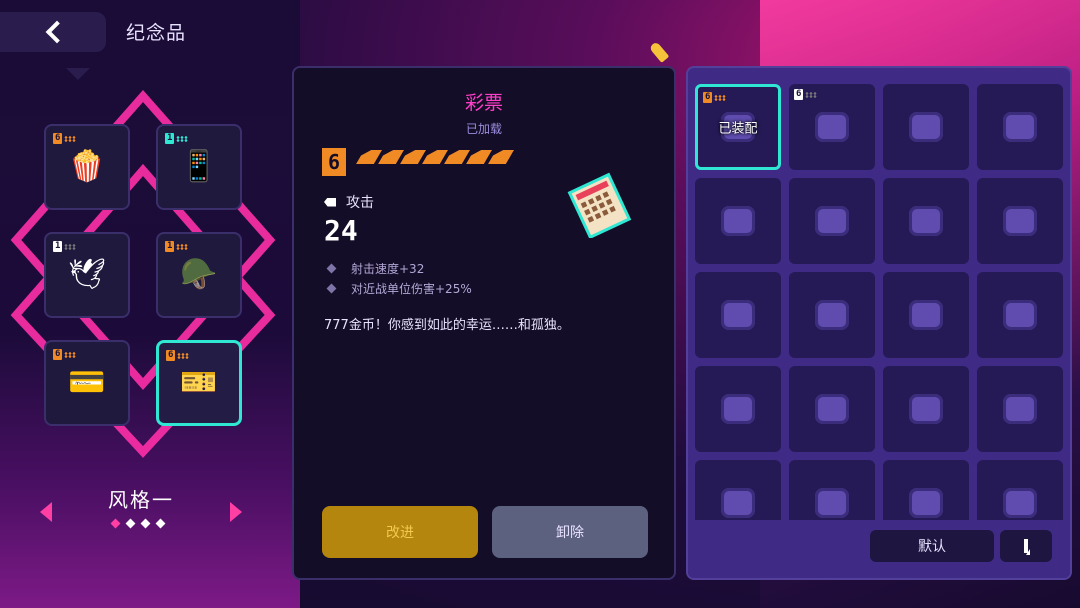 This screenshot has height=608, width=1080. I want to click on upgrade-pips, so click(435, 157).